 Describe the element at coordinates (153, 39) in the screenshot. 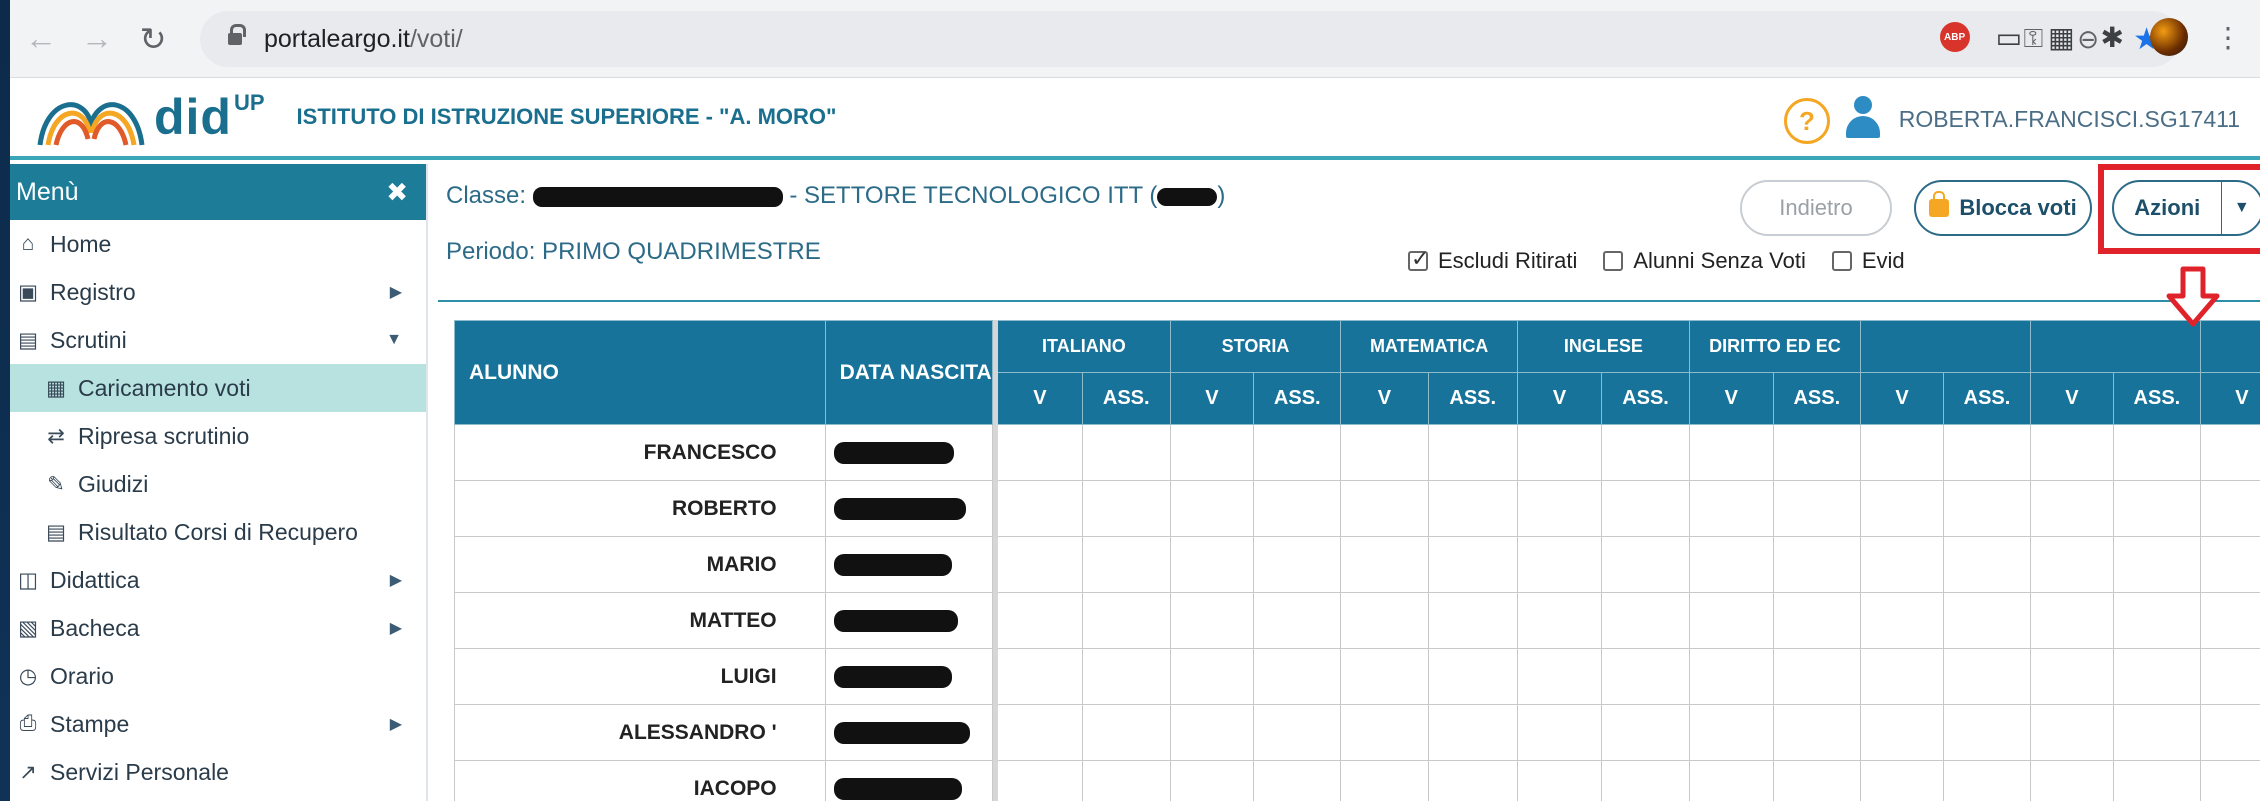

I see `reload-icon: ↻` at that location.